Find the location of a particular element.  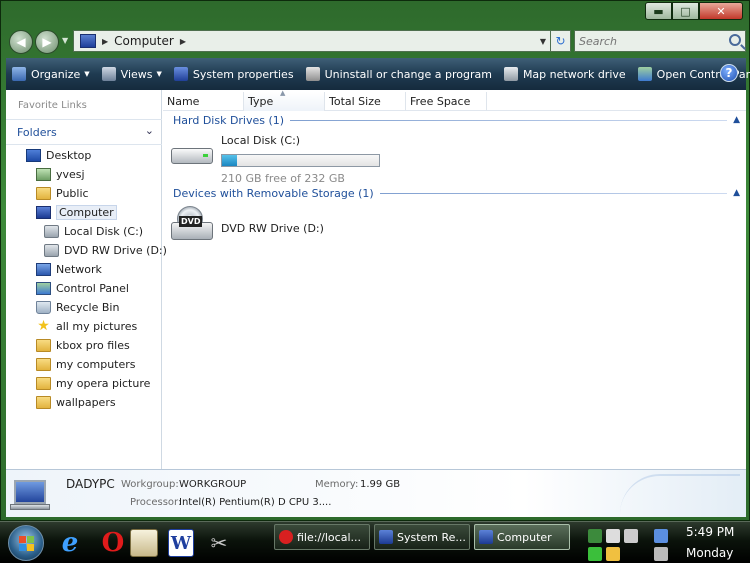

tree-item-local-disk: Local Disk (C:) is located at coordinates (84, 231).